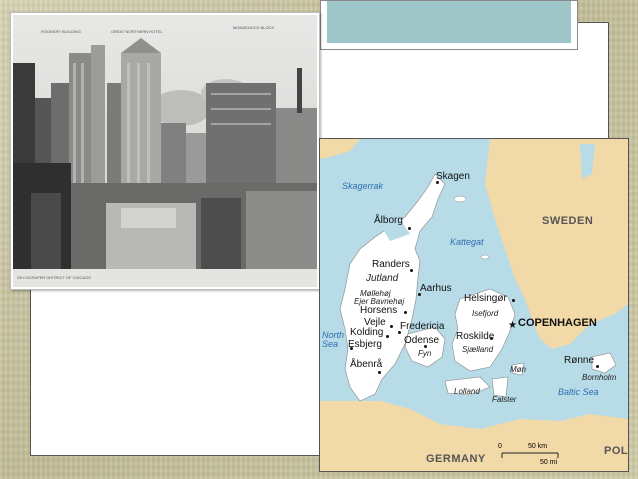 The image size is (638, 479). I want to click on sea-label-skagerrak: Skagerrak, so click(363, 186).